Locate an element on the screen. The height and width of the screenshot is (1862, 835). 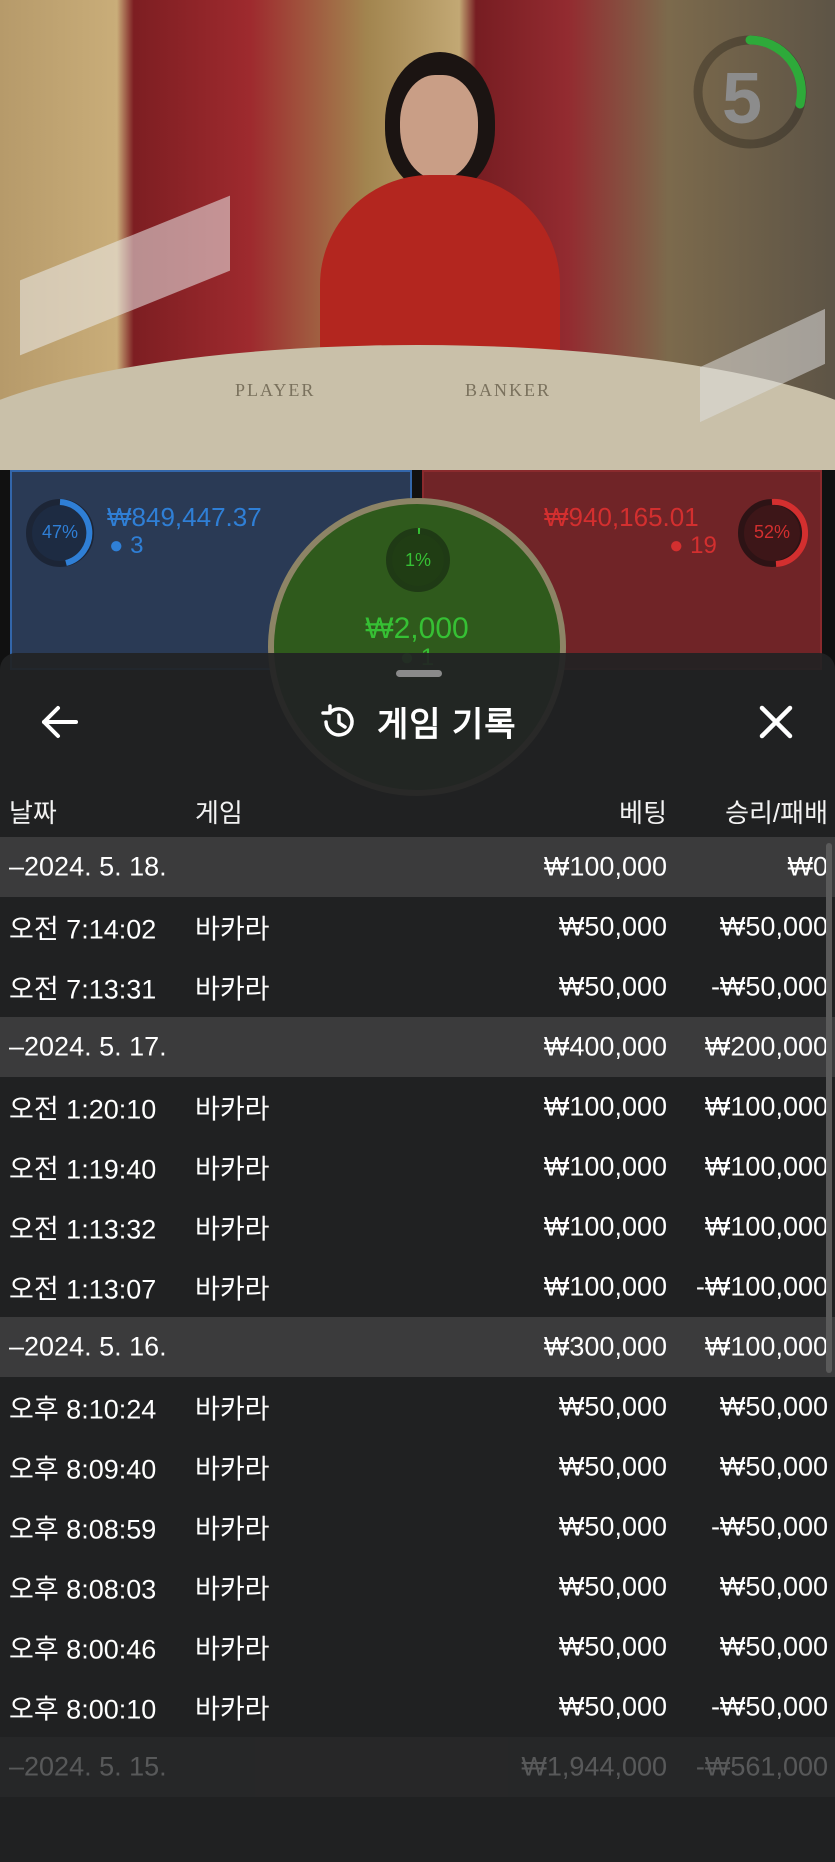
player-total-bet: ₩849,447.37 is located at coordinates (184, 517).